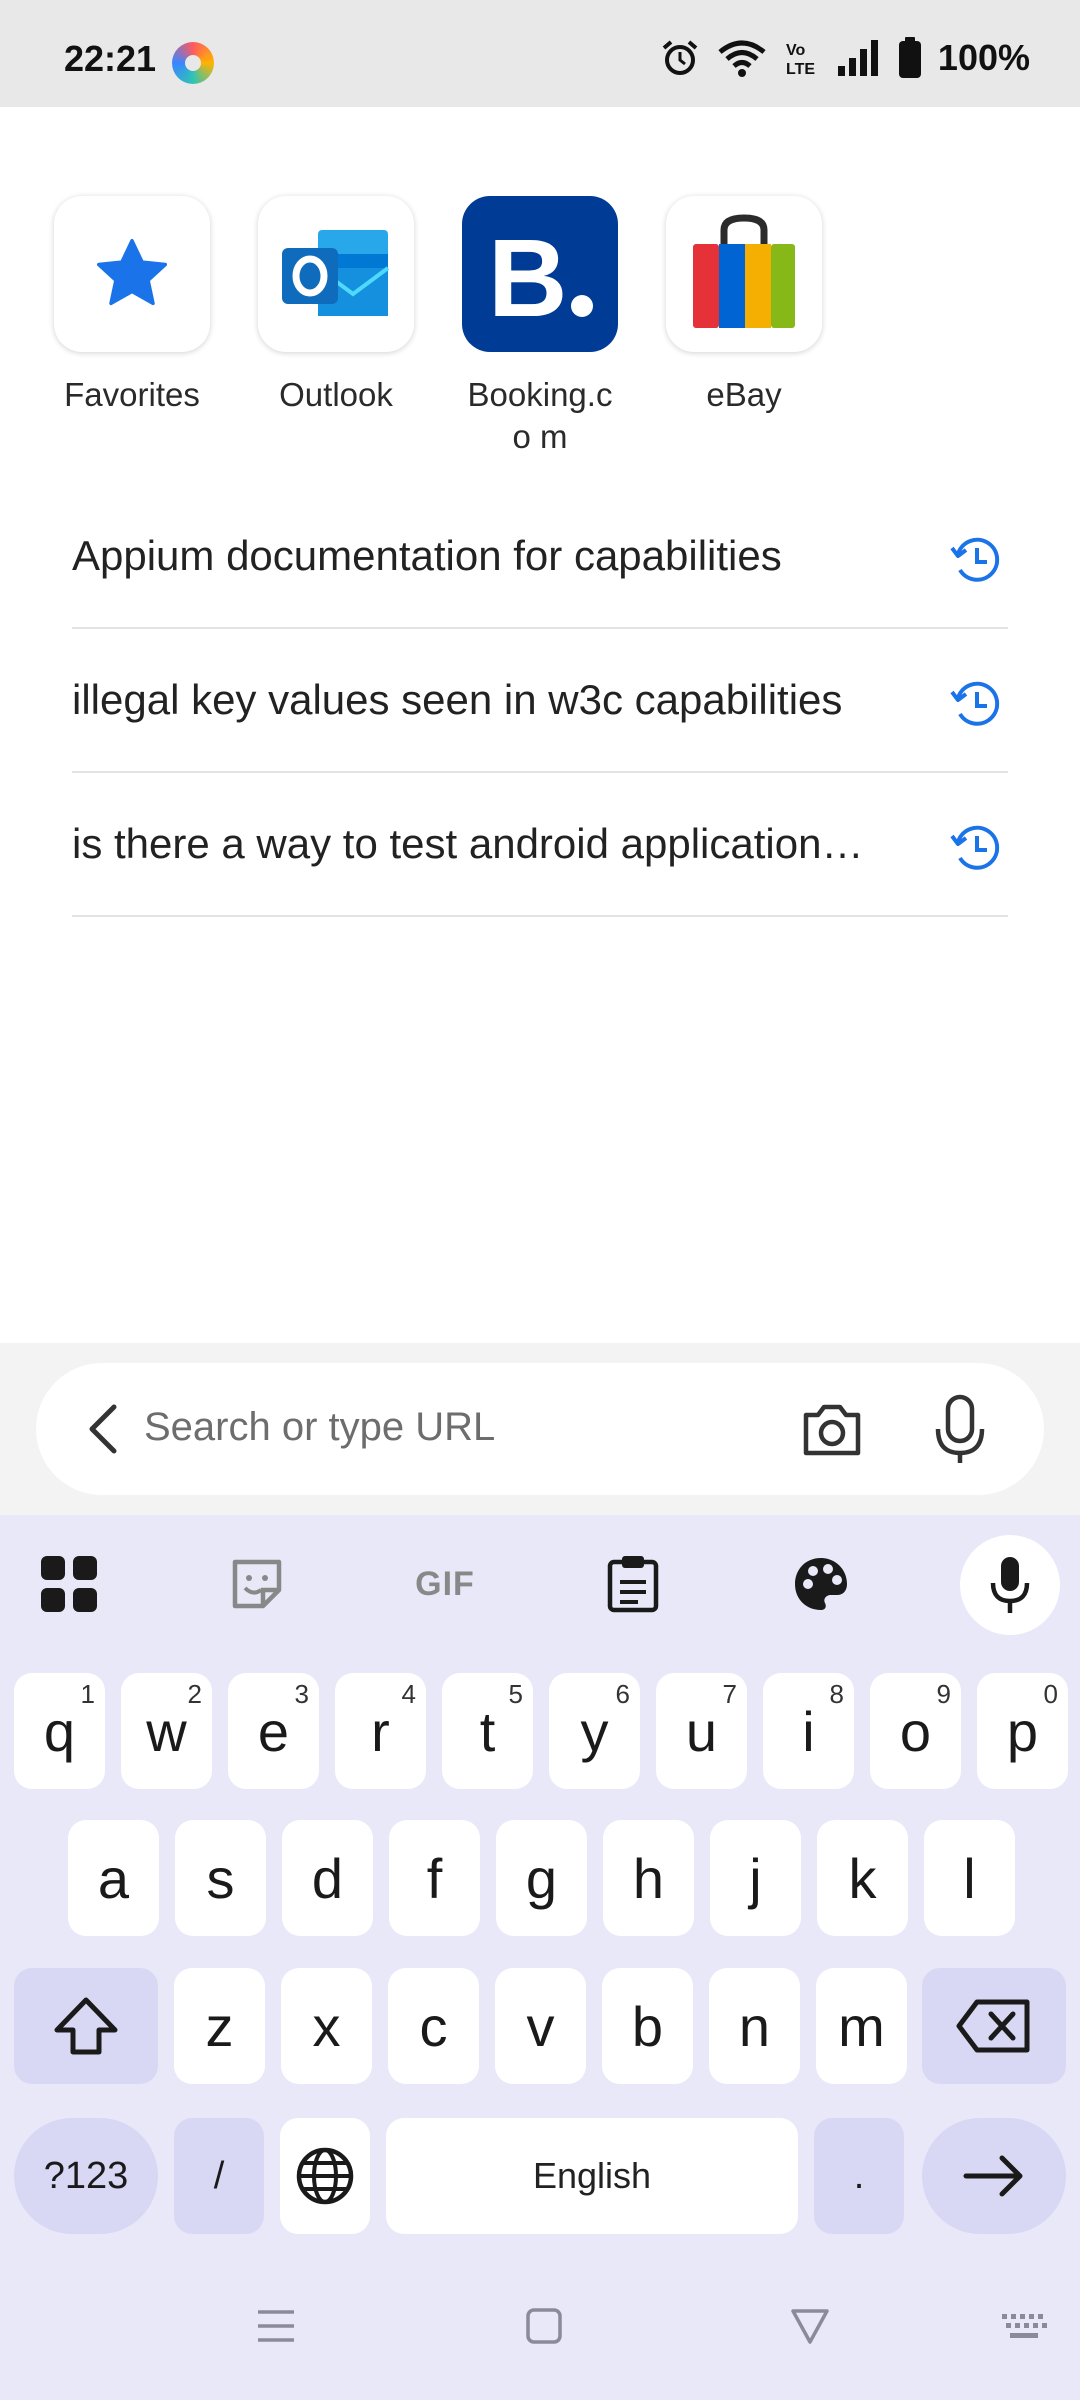 This screenshot has width=1080, height=2400. What do you see at coordinates (862, 1878) in the screenshot?
I see `key-k: k` at bounding box center [862, 1878].